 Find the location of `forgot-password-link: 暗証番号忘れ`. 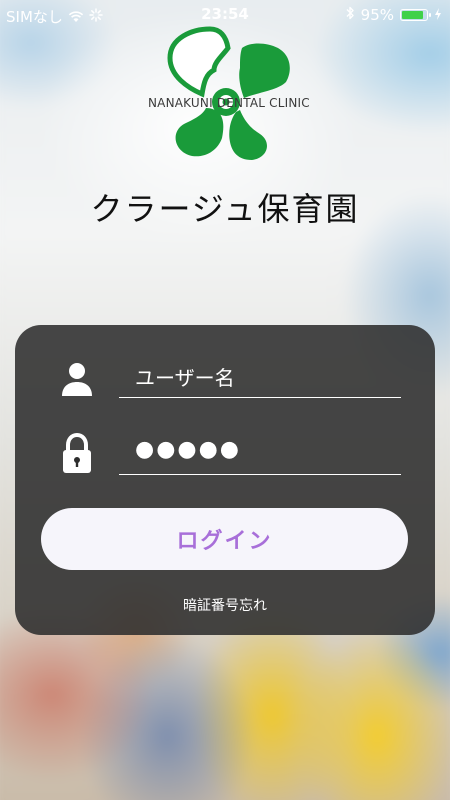

forgot-password-link: 暗証番号忘れ is located at coordinates (225, 605).